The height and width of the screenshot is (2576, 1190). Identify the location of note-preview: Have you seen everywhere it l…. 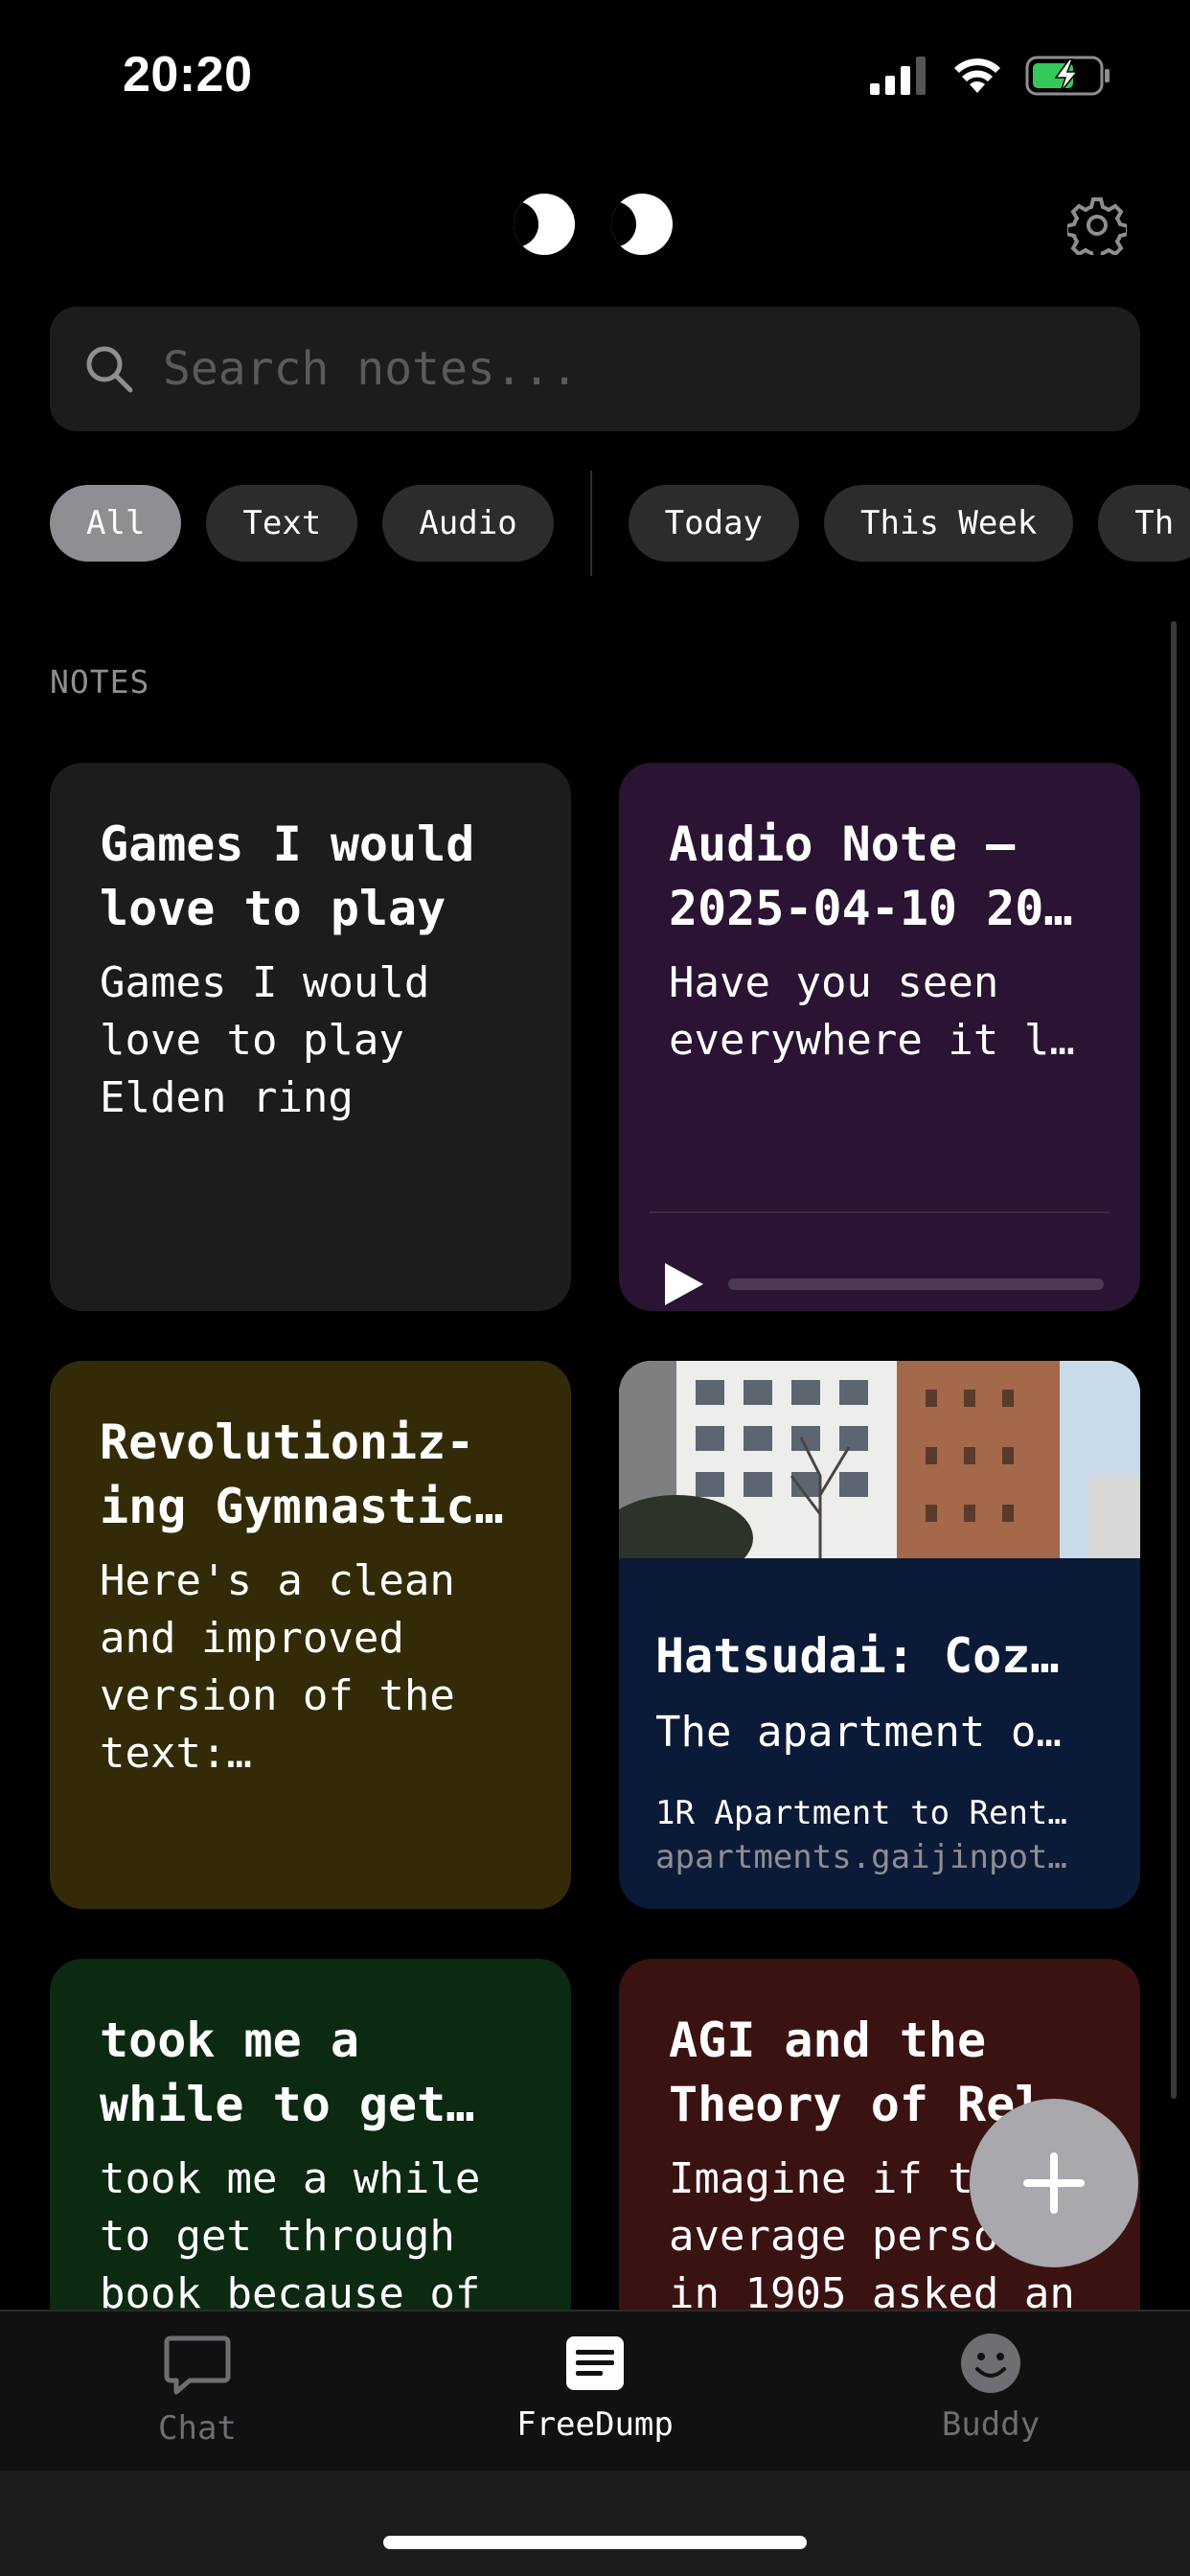
(872, 1012).